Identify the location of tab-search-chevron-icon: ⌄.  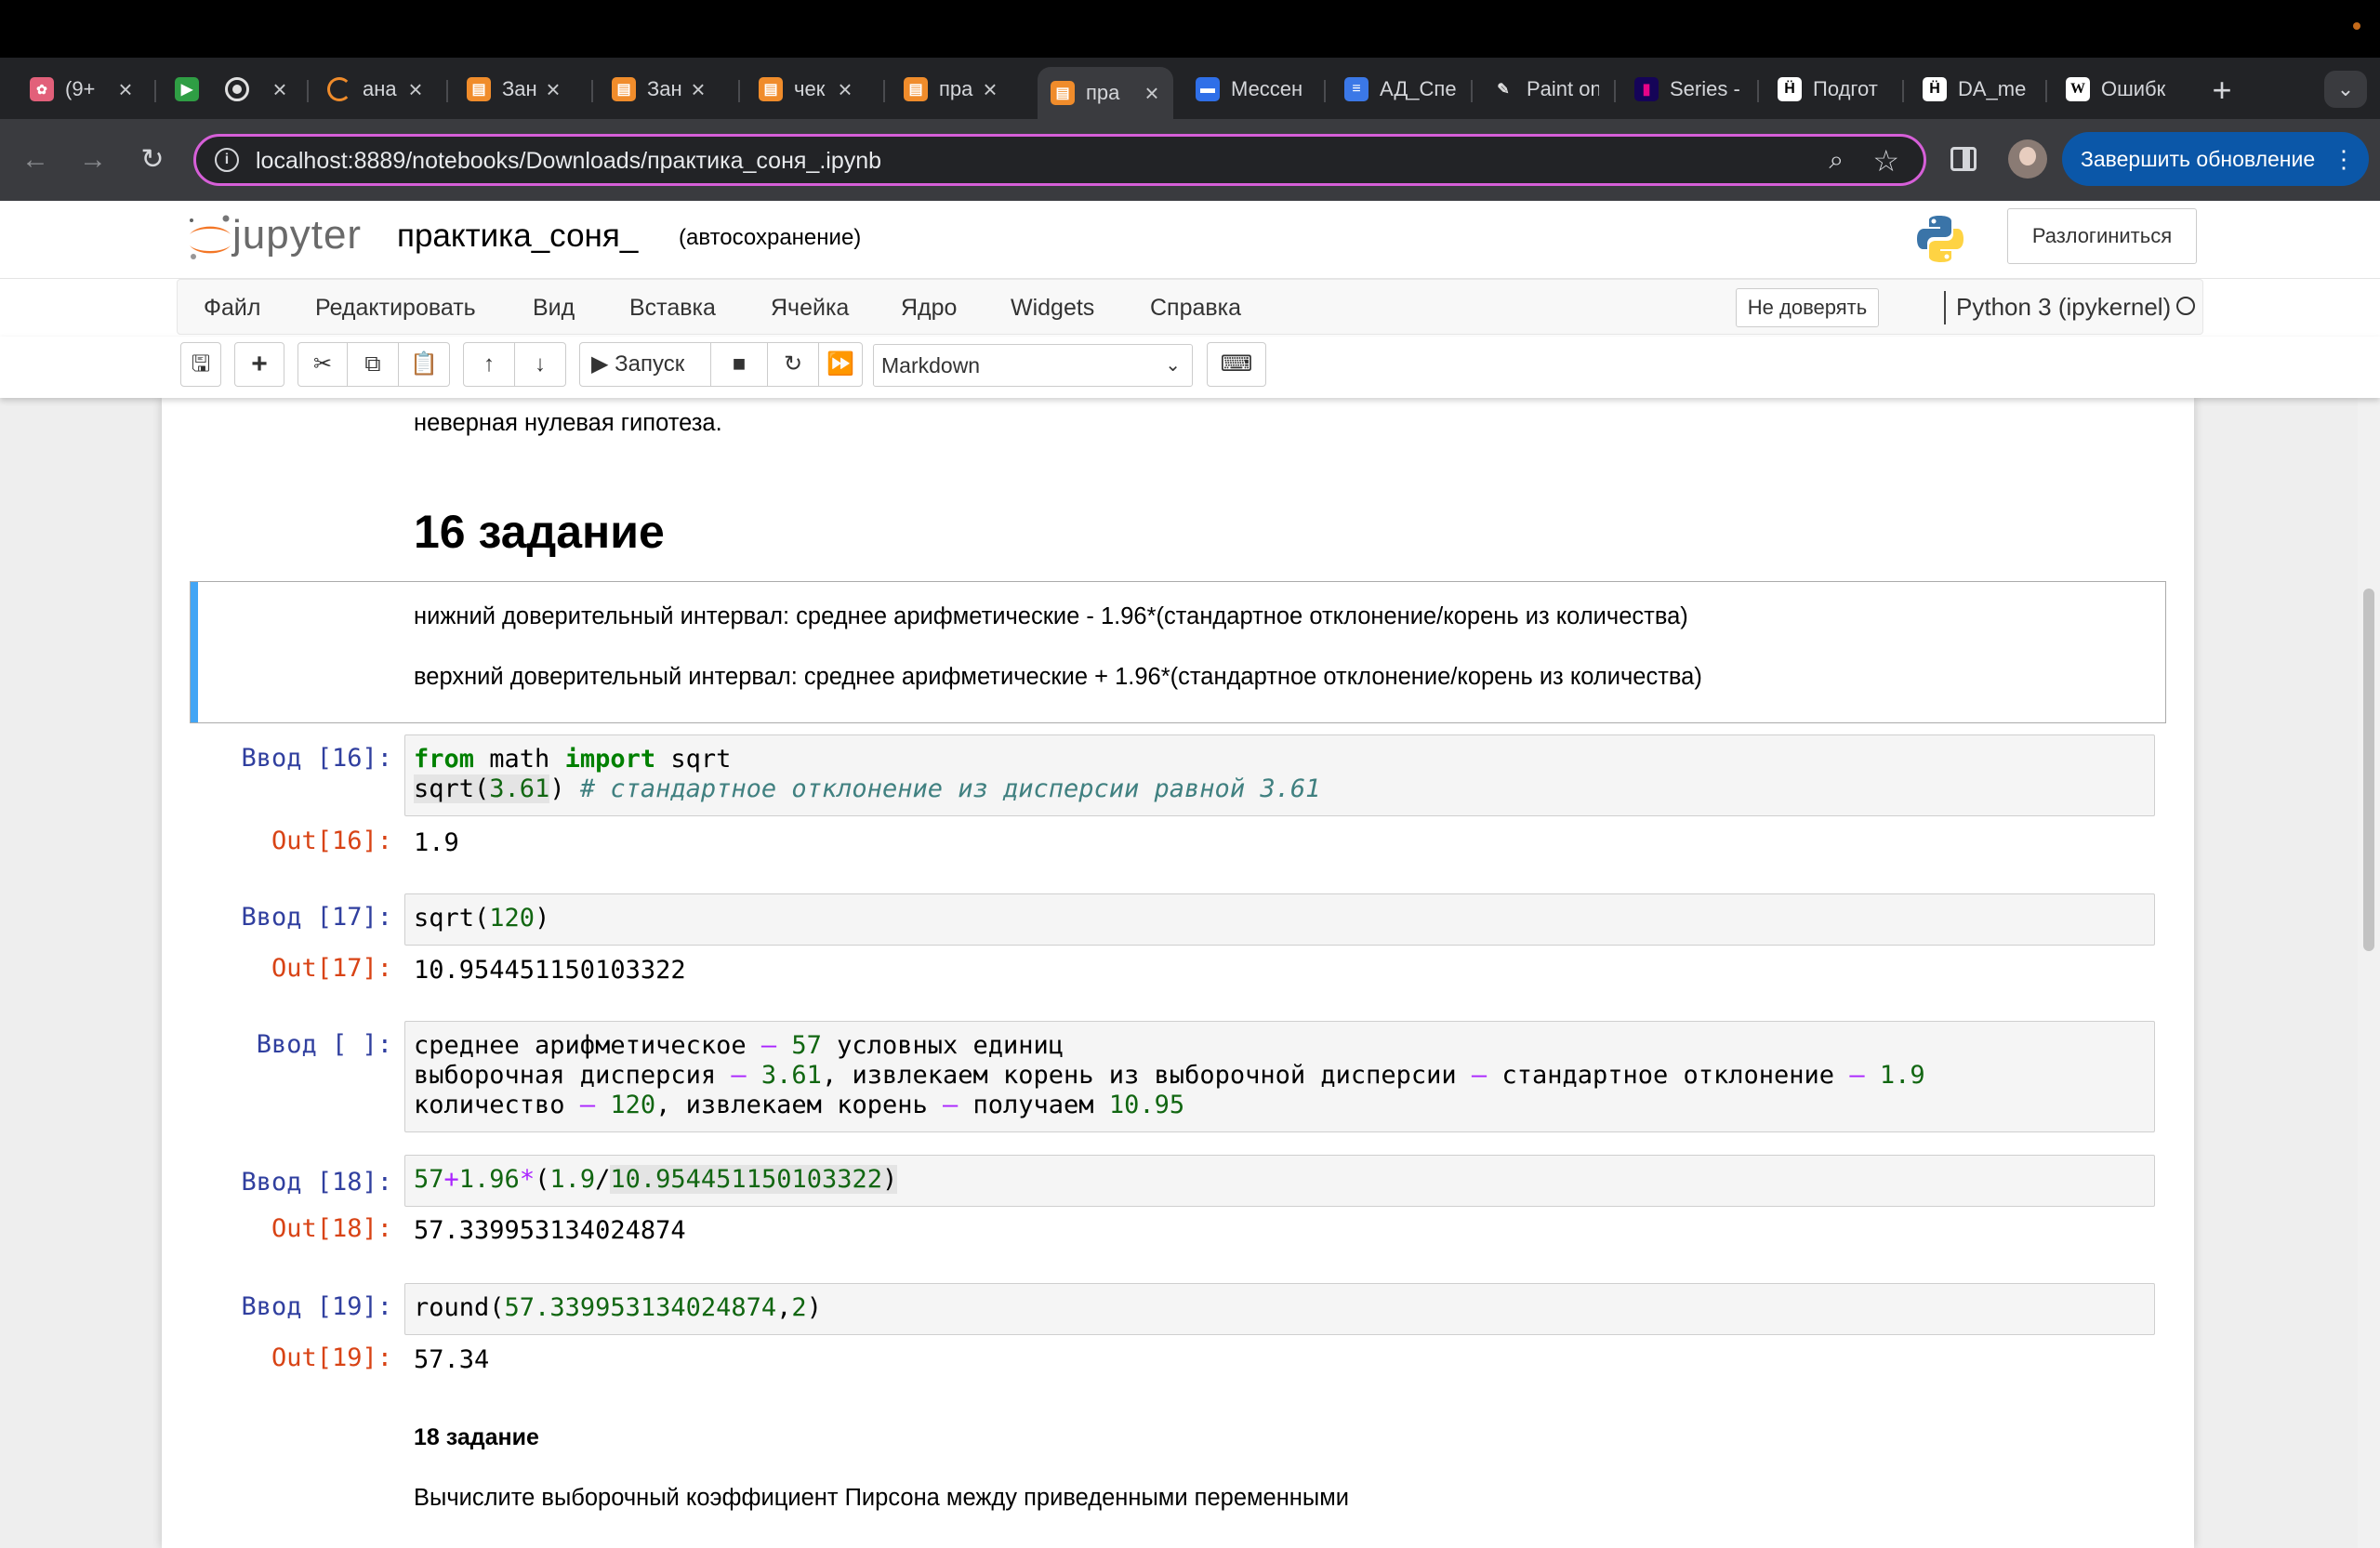
(2345, 89).